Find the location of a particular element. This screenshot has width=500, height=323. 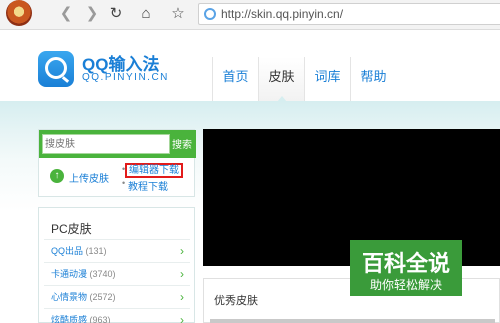

upload-skin-link: 上传皮肤 is located at coordinates (89, 177).